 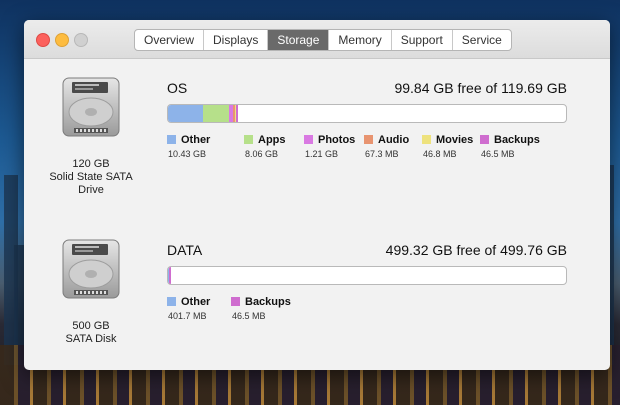 I want to click on legend-other: Other 10.43 GB, so click(x=189, y=146).